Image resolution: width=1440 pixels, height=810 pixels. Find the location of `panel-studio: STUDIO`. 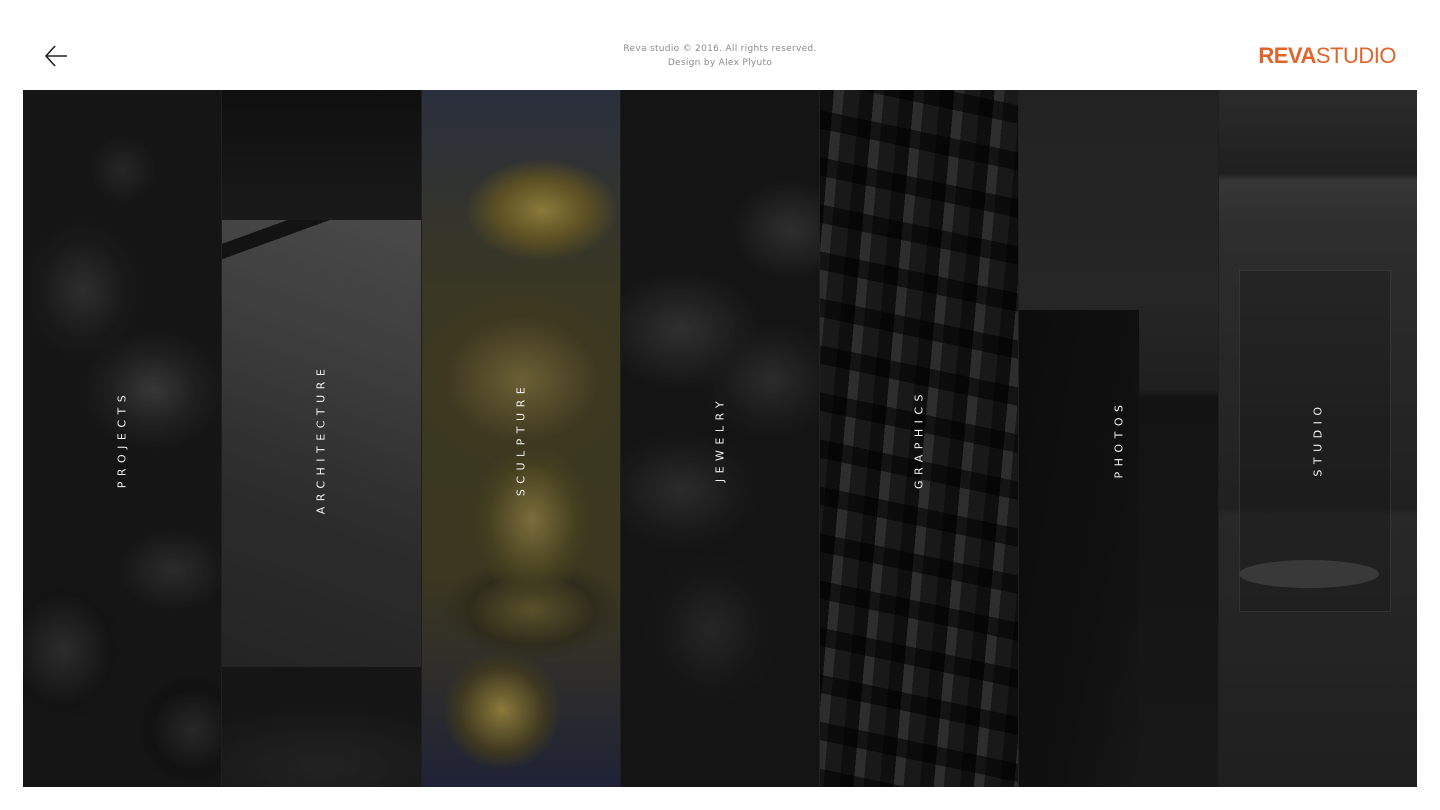

panel-studio: STUDIO is located at coordinates (1317, 438).